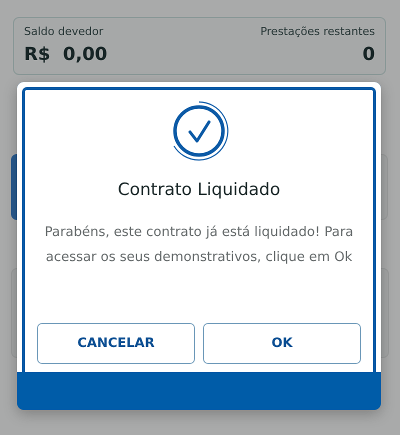 The image size is (400, 435). Describe the element at coordinates (116, 343) in the screenshot. I see `cancel-button: CANCELAR` at that location.